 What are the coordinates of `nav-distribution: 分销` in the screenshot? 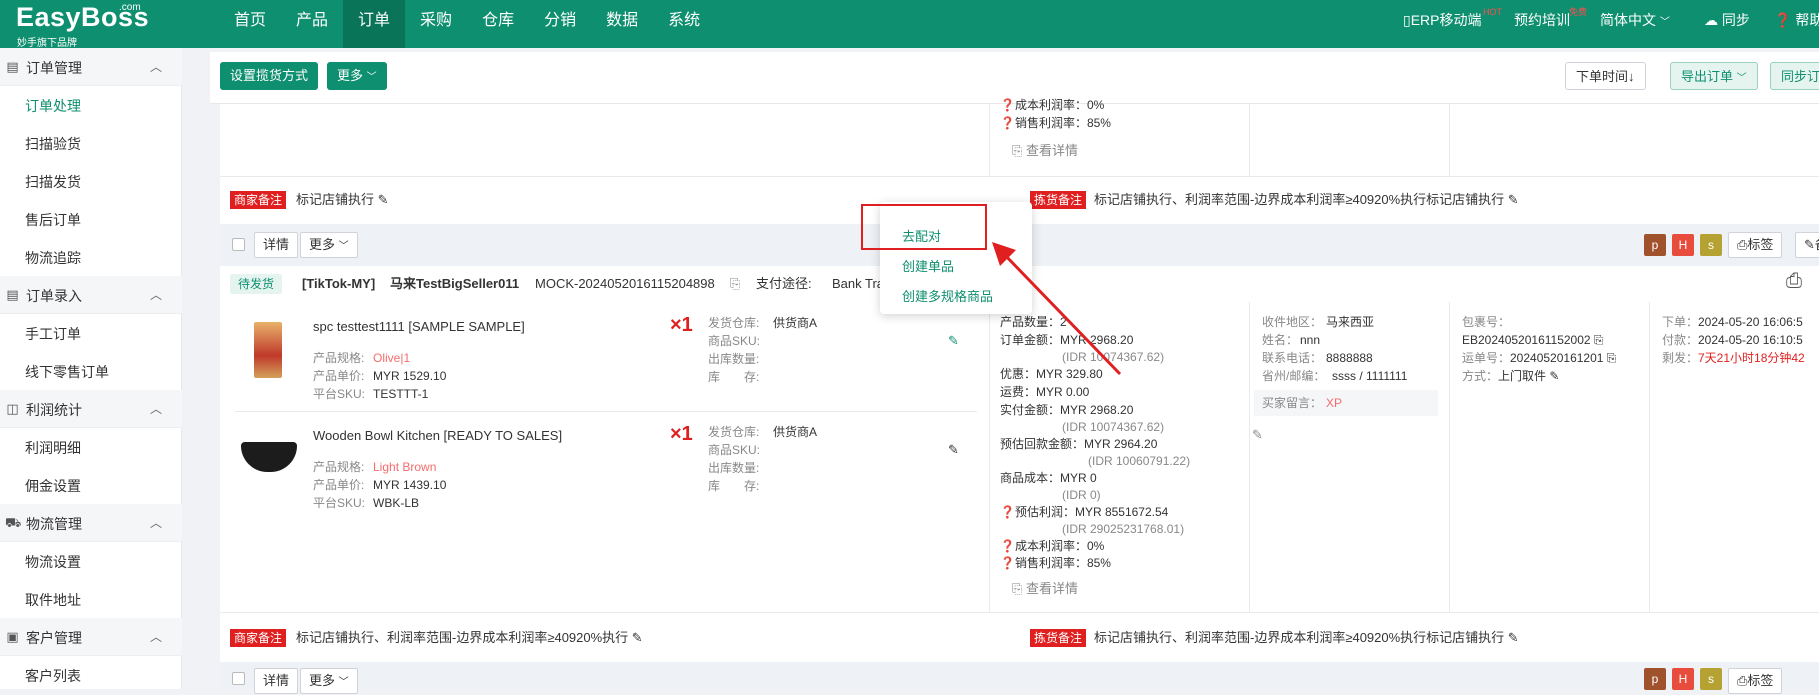 It's located at (560, 24).